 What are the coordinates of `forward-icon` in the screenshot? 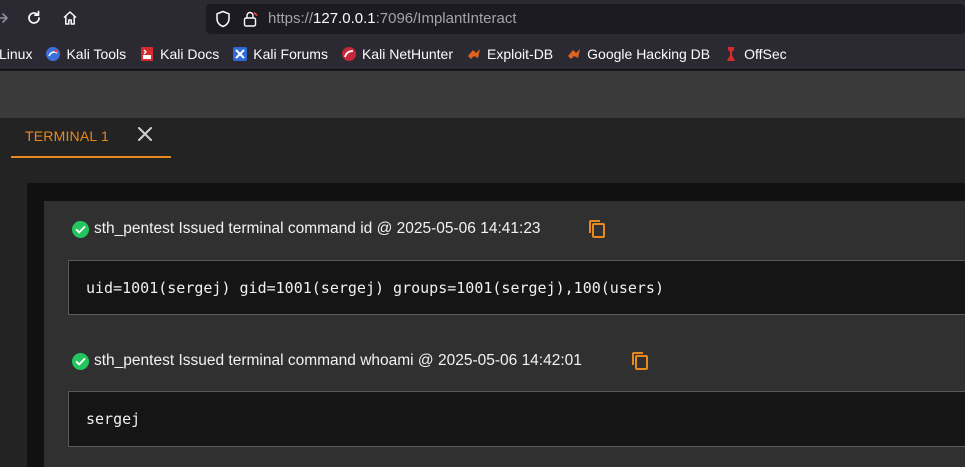 It's located at (7, 18).